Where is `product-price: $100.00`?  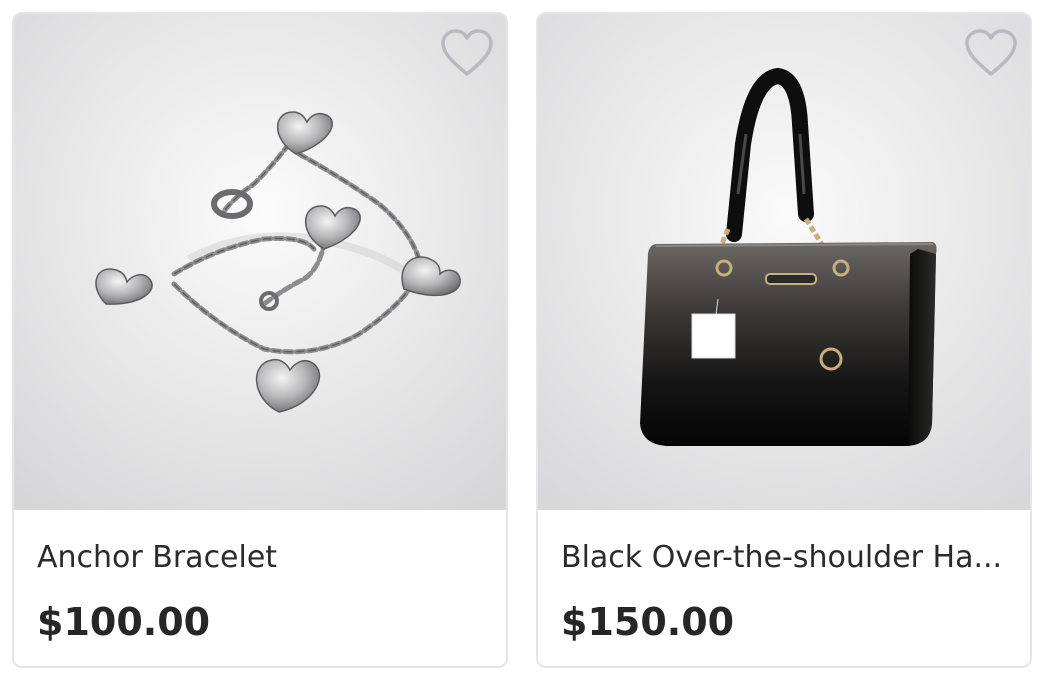
product-price: $100.00 is located at coordinates (124, 622).